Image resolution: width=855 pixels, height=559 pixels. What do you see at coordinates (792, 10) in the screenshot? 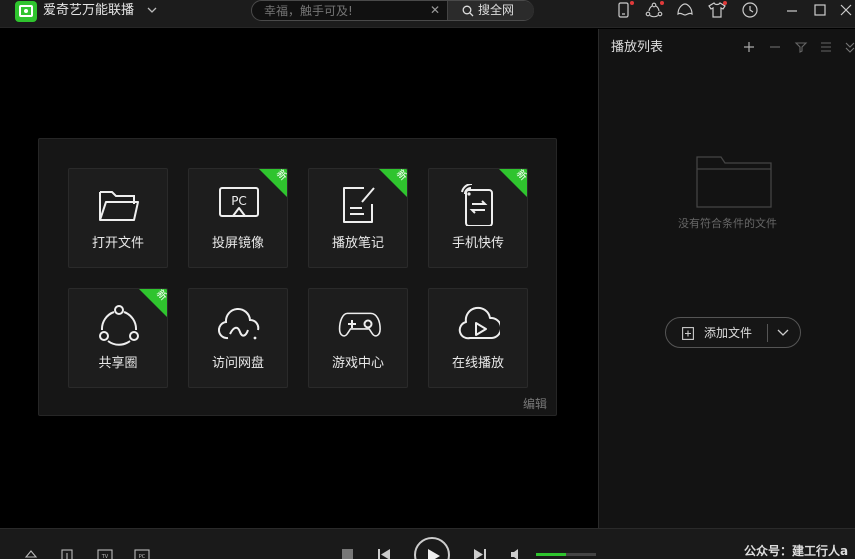
I see `minimize-icon` at bounding box center [792, 10].